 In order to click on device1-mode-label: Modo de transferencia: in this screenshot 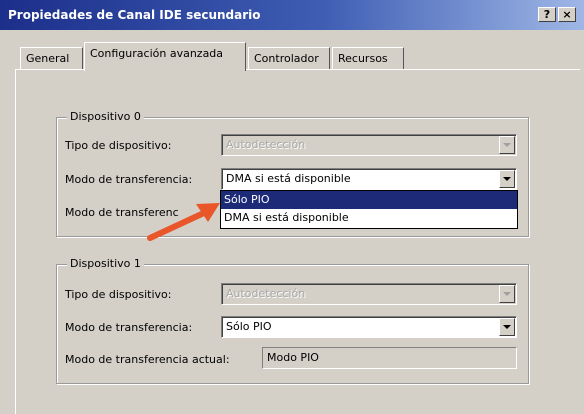, I will do `click(129, 327)`.